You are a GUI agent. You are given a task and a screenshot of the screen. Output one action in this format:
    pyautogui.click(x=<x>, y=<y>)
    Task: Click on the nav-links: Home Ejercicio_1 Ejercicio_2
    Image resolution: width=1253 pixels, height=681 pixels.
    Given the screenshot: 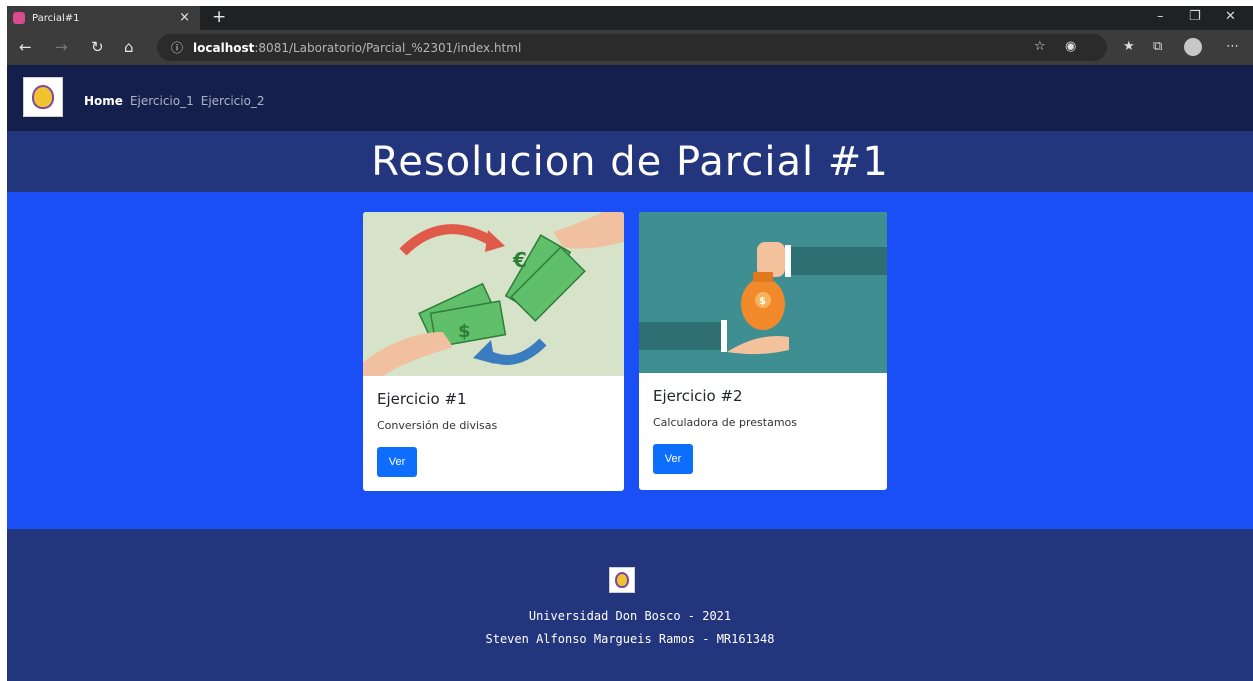 What is the action you would take?
    pyautogui.click(x=174, y=101)
    